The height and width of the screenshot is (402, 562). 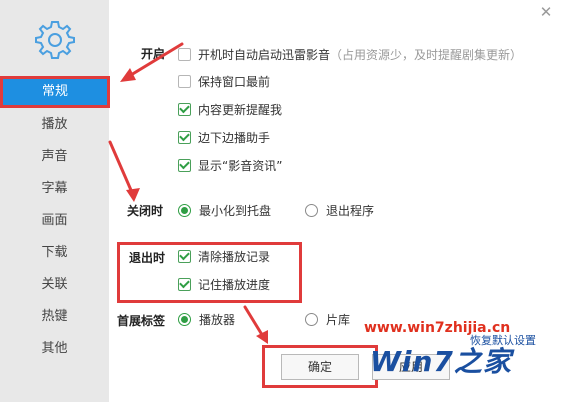 What do you see at coordinates (254, 322) in the screenshot?
I see `arrow-to-ok` at bounding box center [254, 322].